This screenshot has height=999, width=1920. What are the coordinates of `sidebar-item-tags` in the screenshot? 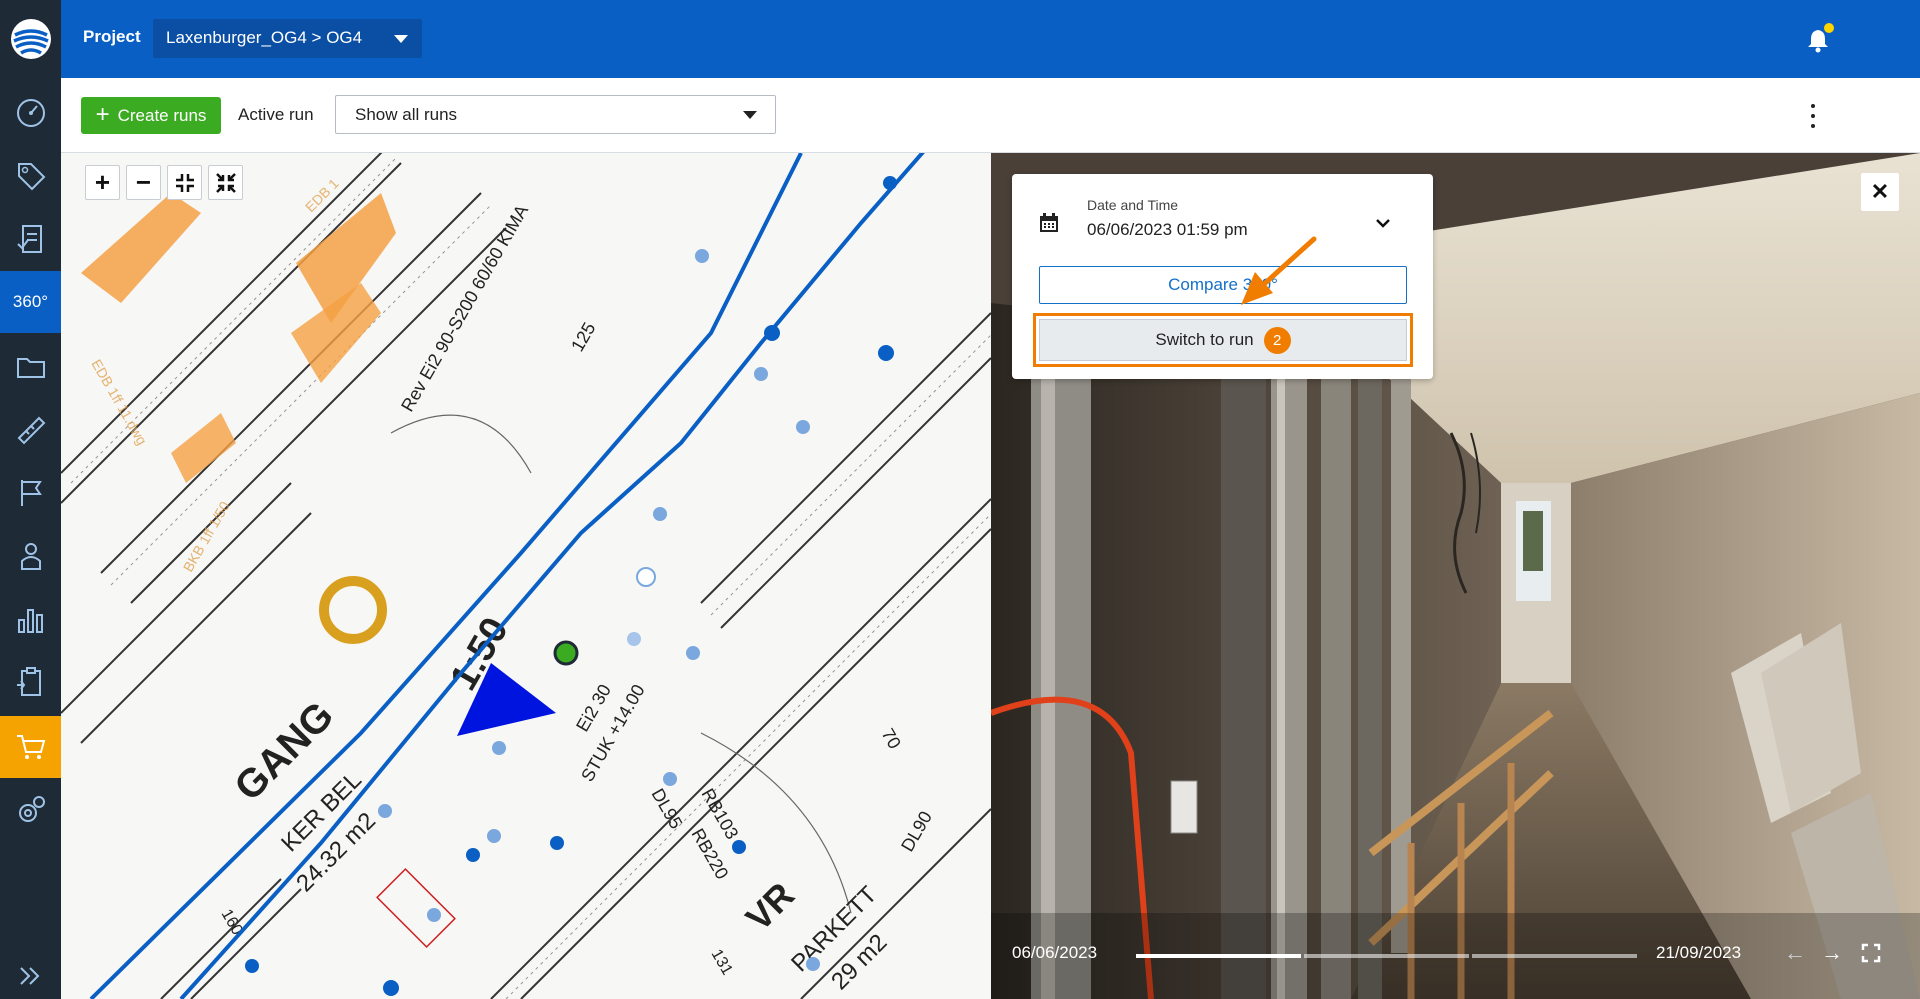 It's located at (30, 176).